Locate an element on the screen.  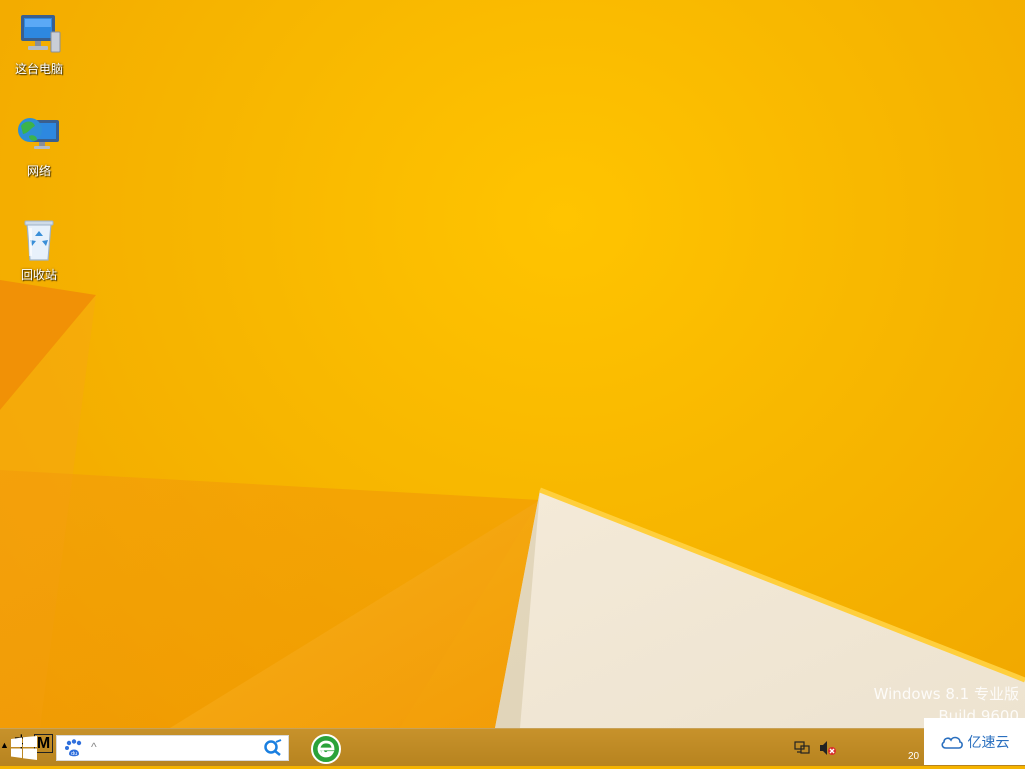
start-button is located at coordinates (24, 748).